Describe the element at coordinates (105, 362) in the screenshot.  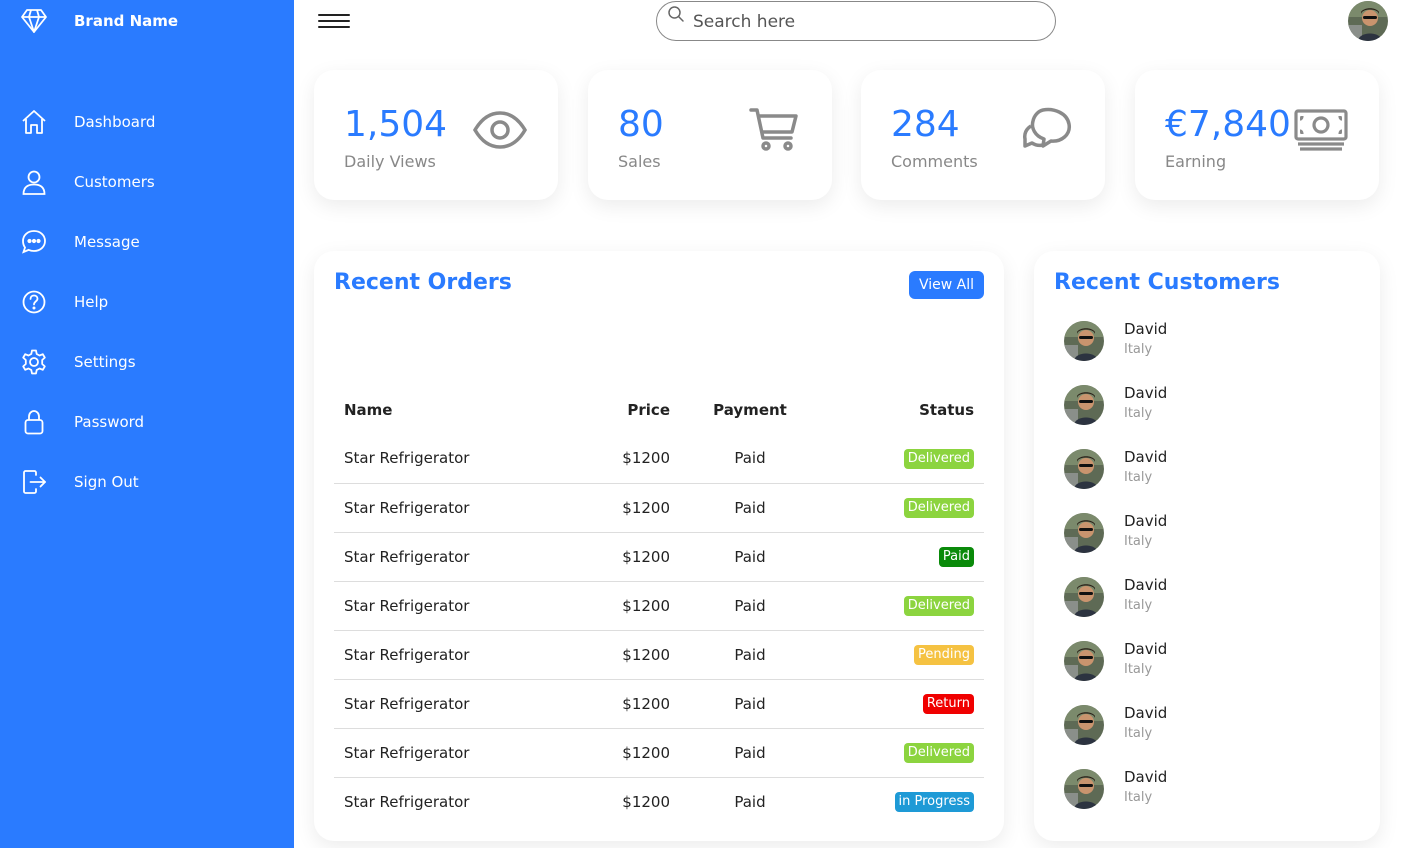
I see `sidebar-item-label: Settings` at that location.